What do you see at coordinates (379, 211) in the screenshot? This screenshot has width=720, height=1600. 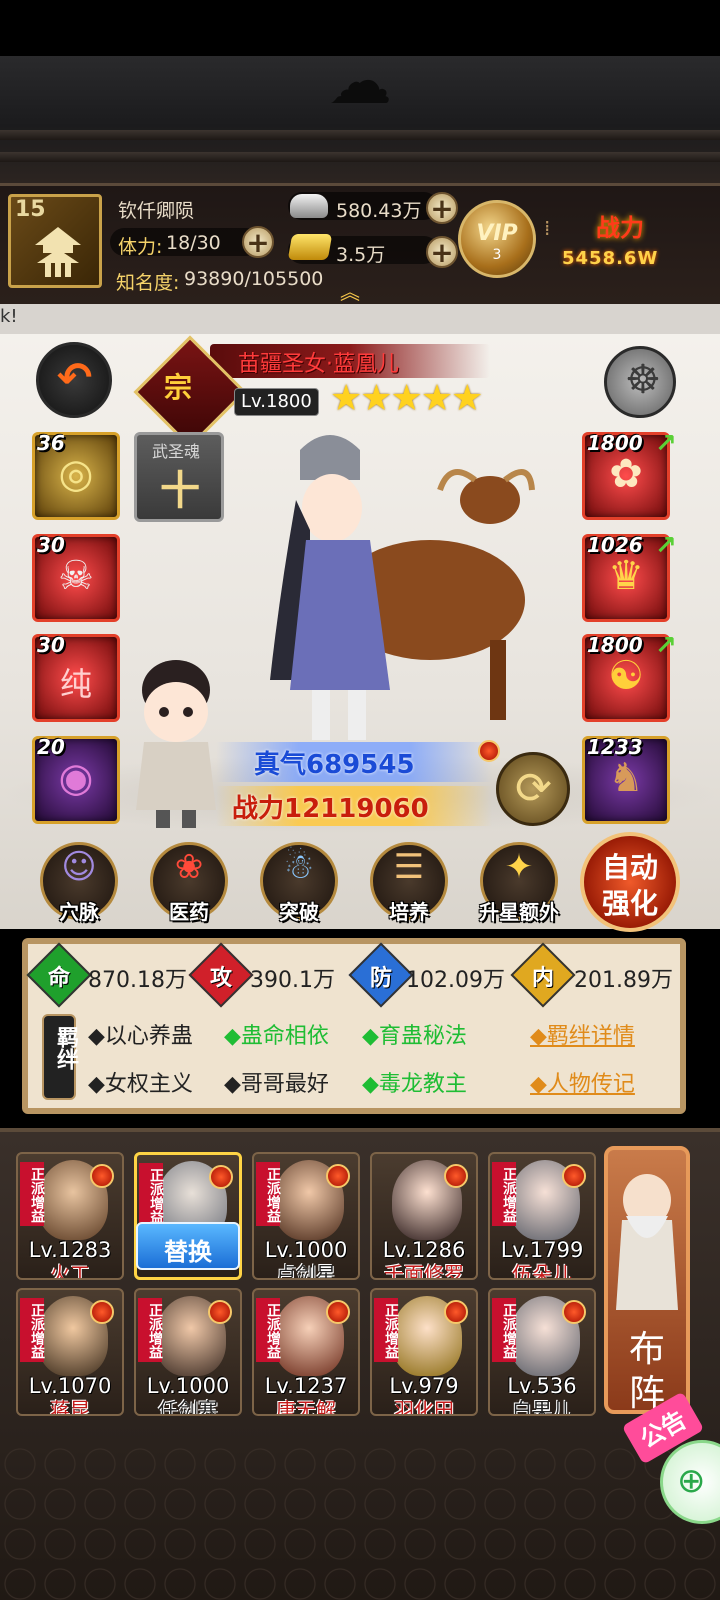 I see `silver-value: 580.43万` at bounding box center [379, 211].